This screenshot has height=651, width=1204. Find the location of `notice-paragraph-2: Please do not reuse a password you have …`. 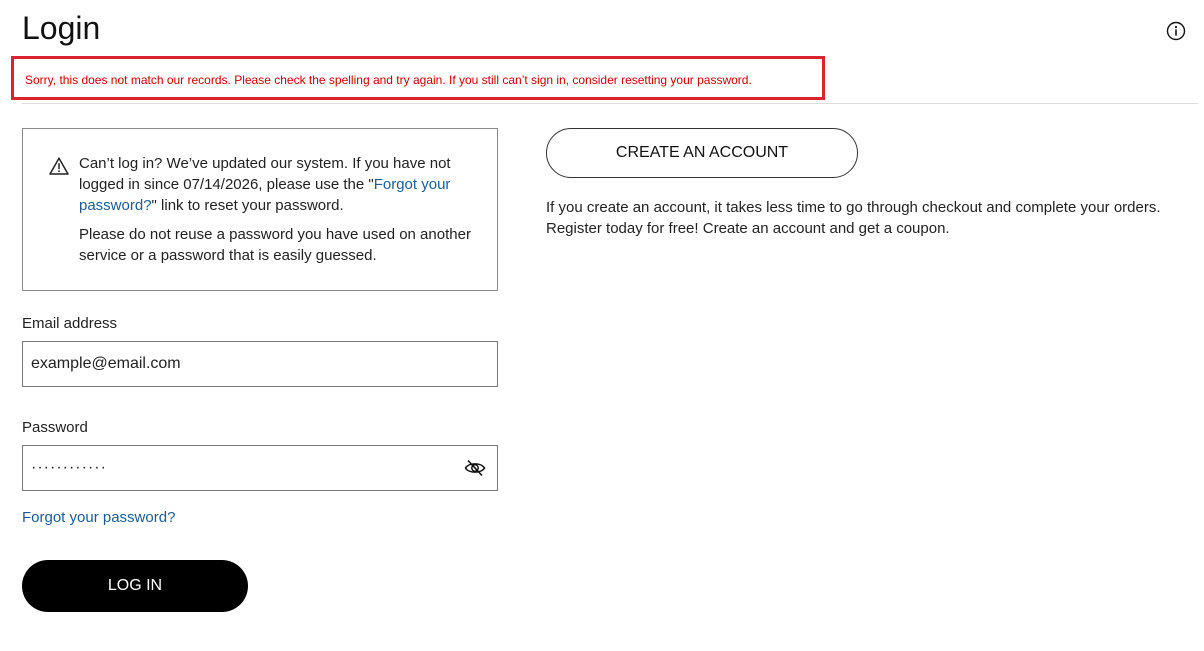

notice-paragraph-2: Please do not reuse a password you have … is located at coordinates (275, 245).